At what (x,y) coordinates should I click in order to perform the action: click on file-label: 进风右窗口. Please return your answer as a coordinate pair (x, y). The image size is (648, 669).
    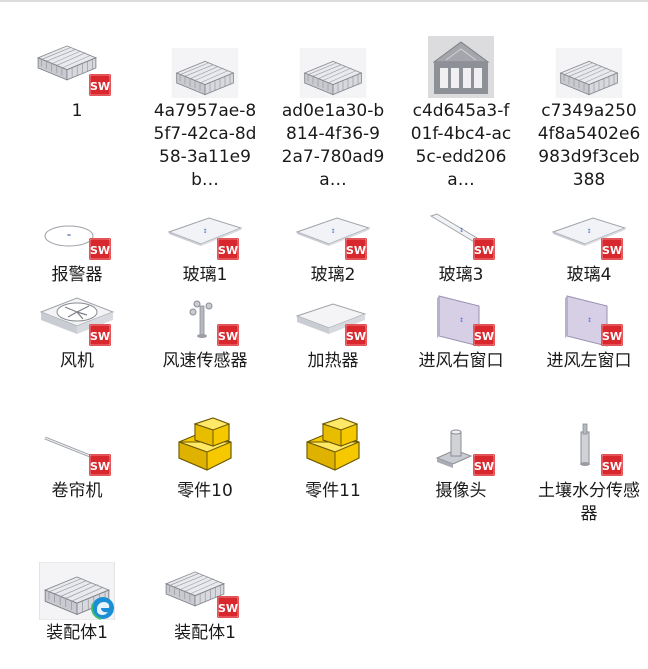
    Looking at the image, I should click on (461, 361).